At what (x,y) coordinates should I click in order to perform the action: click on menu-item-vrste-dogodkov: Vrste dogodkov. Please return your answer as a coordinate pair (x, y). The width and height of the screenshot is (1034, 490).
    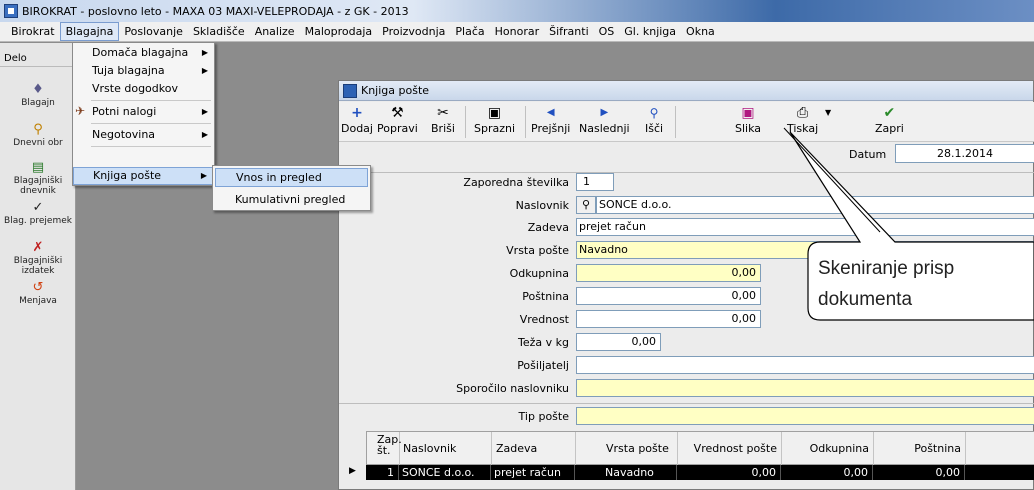
    Looking at the image, I should click on (143, 89).